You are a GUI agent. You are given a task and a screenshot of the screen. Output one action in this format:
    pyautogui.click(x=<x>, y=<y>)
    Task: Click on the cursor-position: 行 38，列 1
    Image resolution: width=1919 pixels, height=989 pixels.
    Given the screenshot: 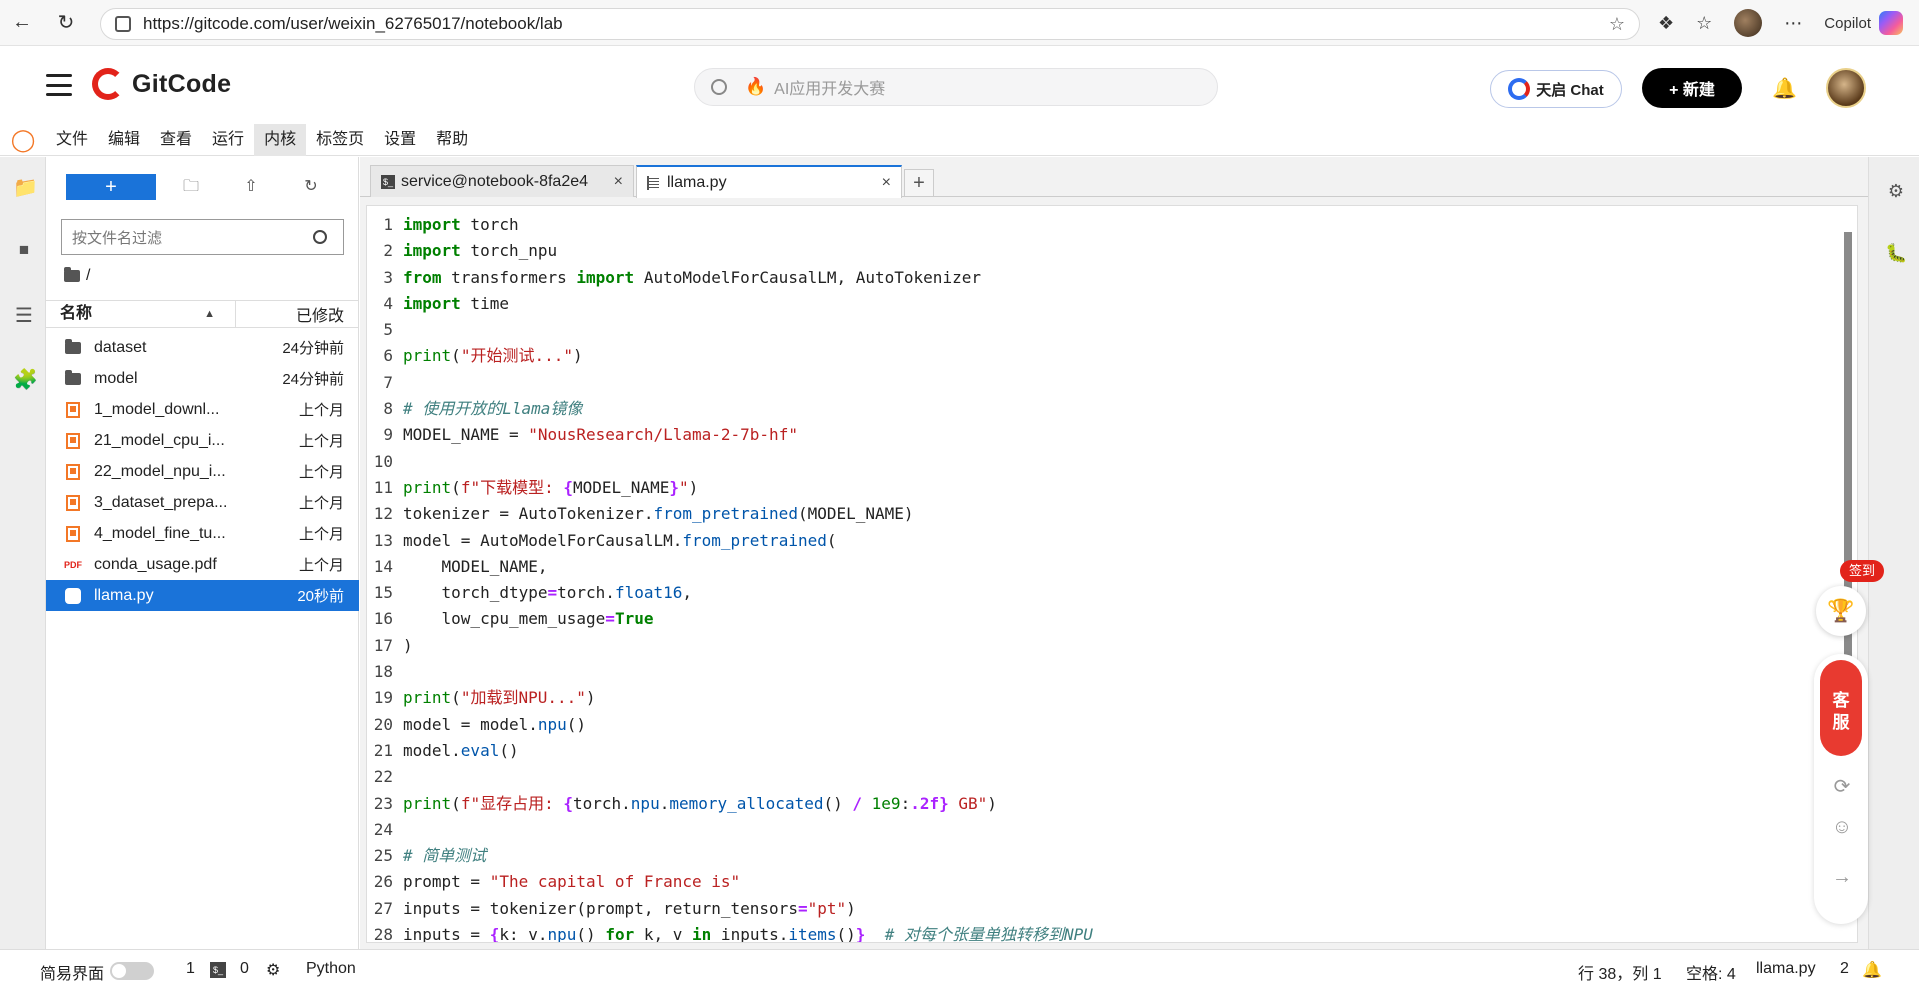 What is the action you would take?
    pyautogui.click(x=1620, y=972)
    